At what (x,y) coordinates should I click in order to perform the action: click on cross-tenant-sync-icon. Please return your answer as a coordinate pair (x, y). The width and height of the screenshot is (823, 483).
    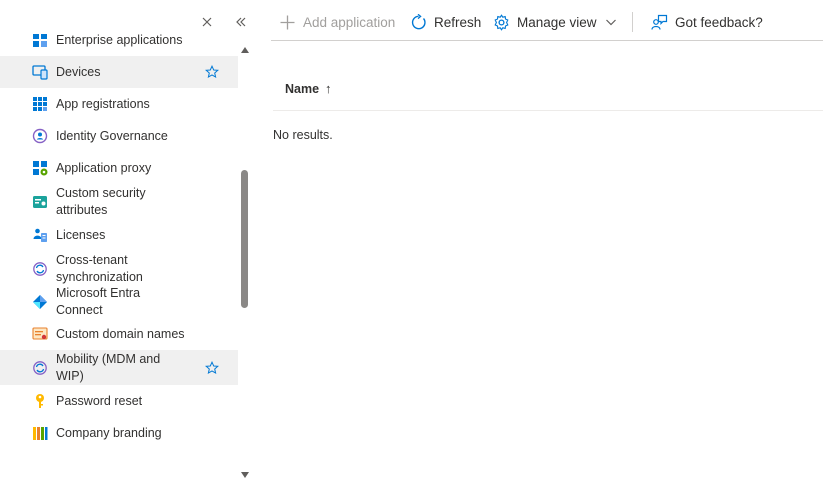
    Looking at the image, I should click on (40, 269).